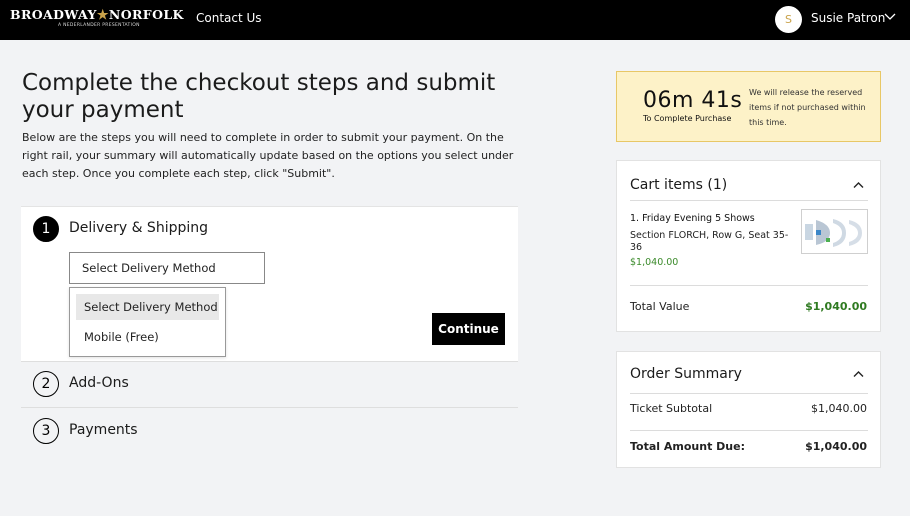 The width and height of the screenshot is (910, 516). I want to click on ticket-subtotal-label: Ticket Subtotal, so click(671, 408).